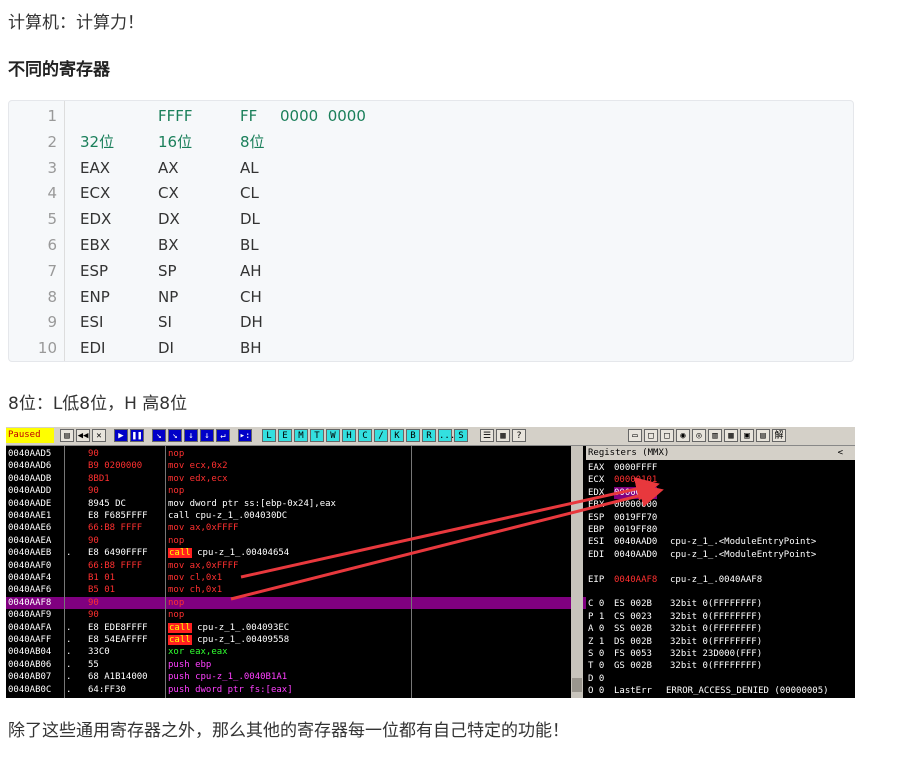  What do you see at coordinates (333, 435) in the screenshot?
I see `toolbar-button: W` at bounding box center [333, 435].